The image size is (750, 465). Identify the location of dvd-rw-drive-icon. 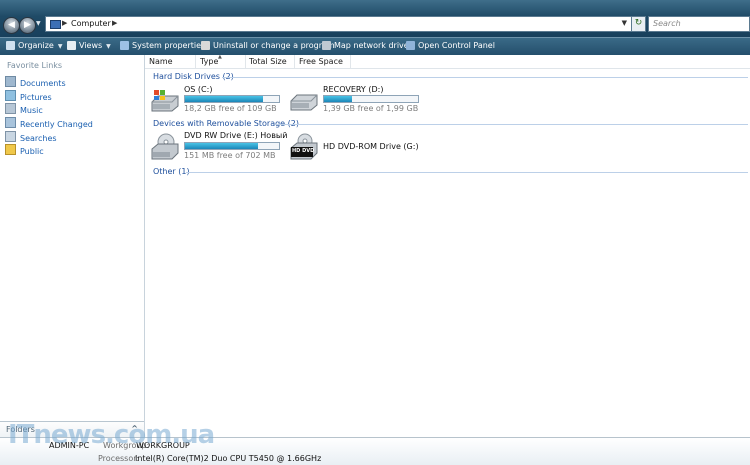
(165, 146).